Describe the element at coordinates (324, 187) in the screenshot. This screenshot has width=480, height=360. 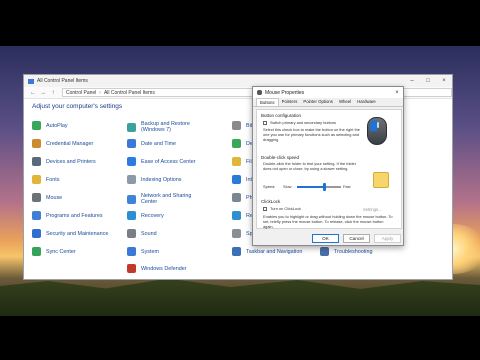
I see `slider-thumb` at that location.